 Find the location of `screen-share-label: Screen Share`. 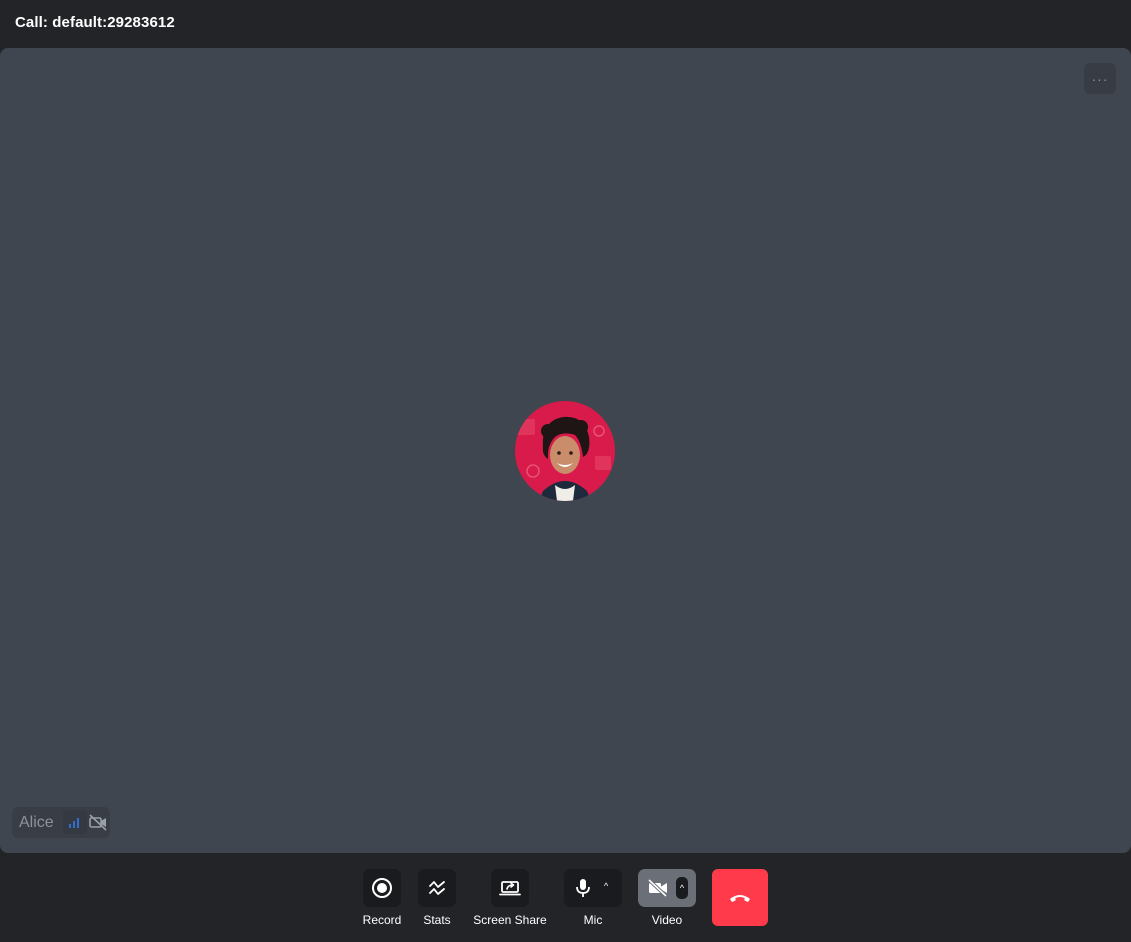

screen-share-label: Screen Share is located at coordinates (510, 920).